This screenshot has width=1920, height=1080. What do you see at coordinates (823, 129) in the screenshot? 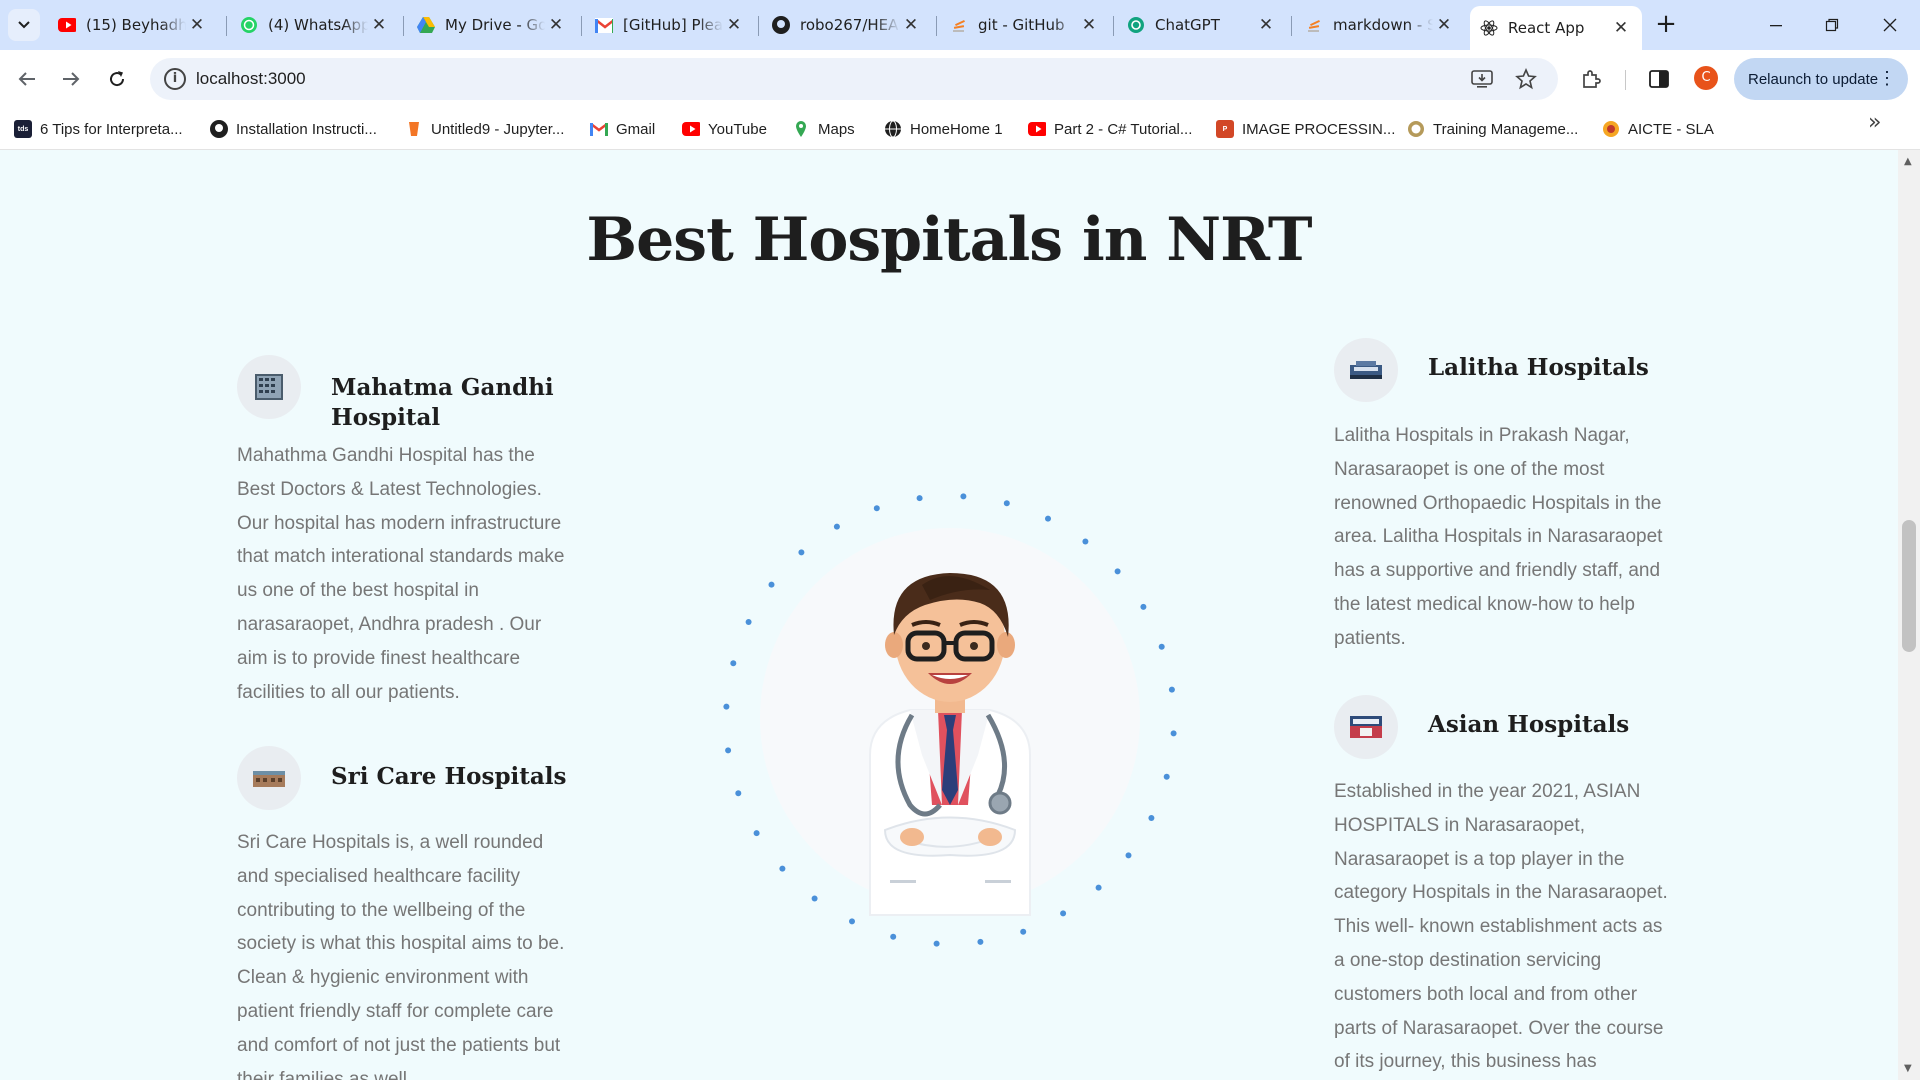
I see `bookmark-item: Maps` at bounding box center [823, 129].